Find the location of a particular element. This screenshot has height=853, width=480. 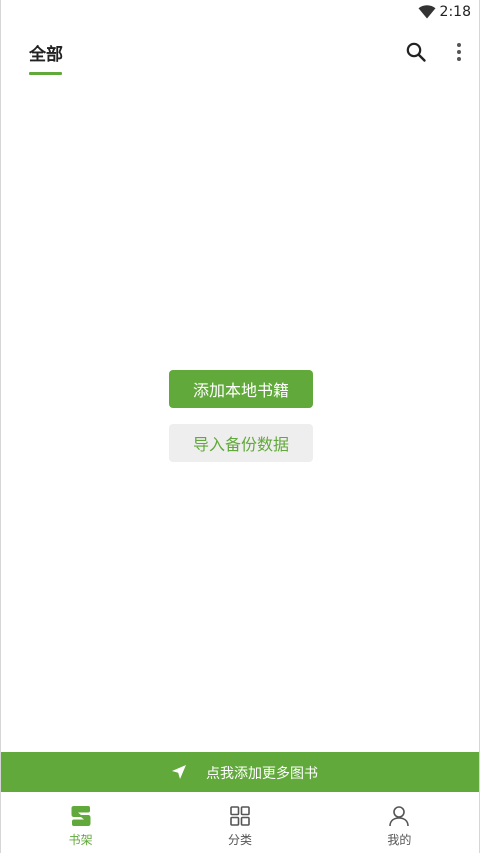

promo-text: 点我添加更多图书 is located at coordinates (262, 774).